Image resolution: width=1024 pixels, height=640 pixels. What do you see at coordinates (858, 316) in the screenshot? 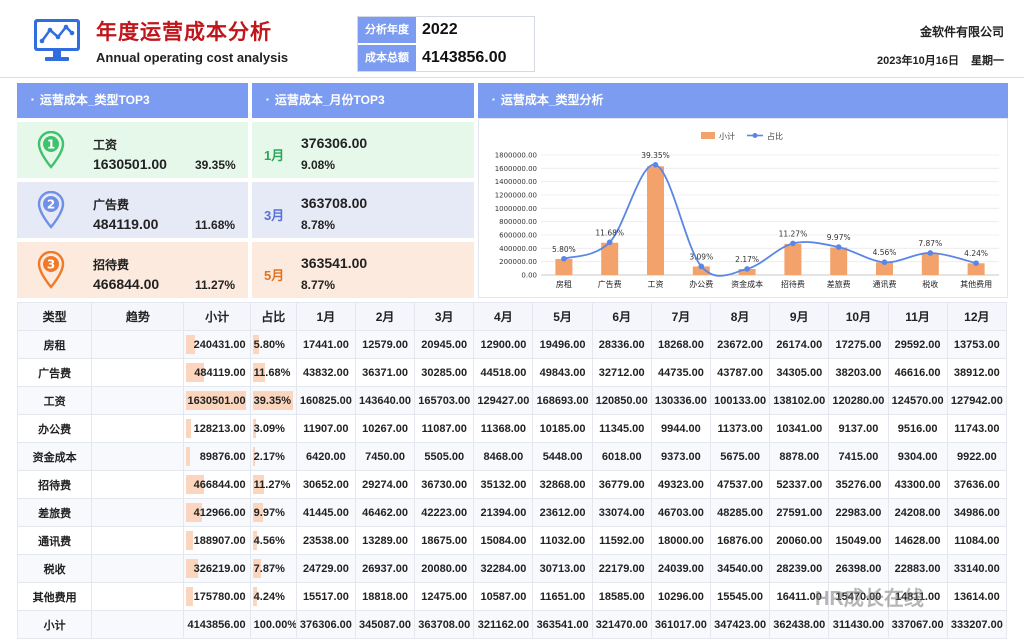
I see `column-header: 10月` at bounding box center [858, 316].